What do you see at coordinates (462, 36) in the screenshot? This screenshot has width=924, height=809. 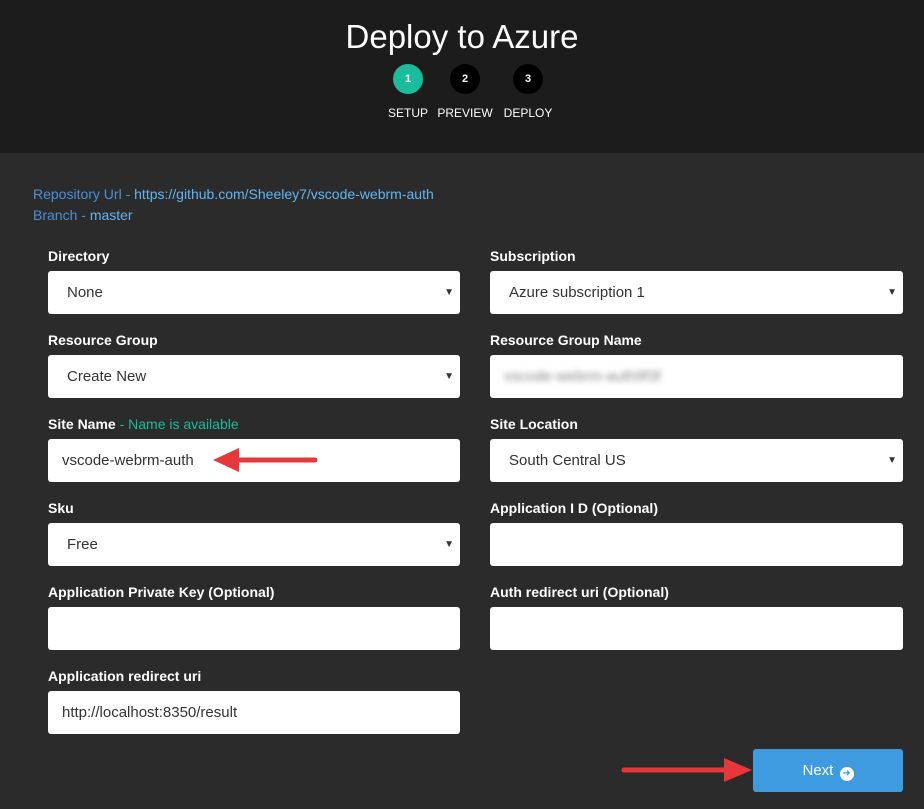 I see `page-title: Deploy to Azure` at bounding box center [462, 36].